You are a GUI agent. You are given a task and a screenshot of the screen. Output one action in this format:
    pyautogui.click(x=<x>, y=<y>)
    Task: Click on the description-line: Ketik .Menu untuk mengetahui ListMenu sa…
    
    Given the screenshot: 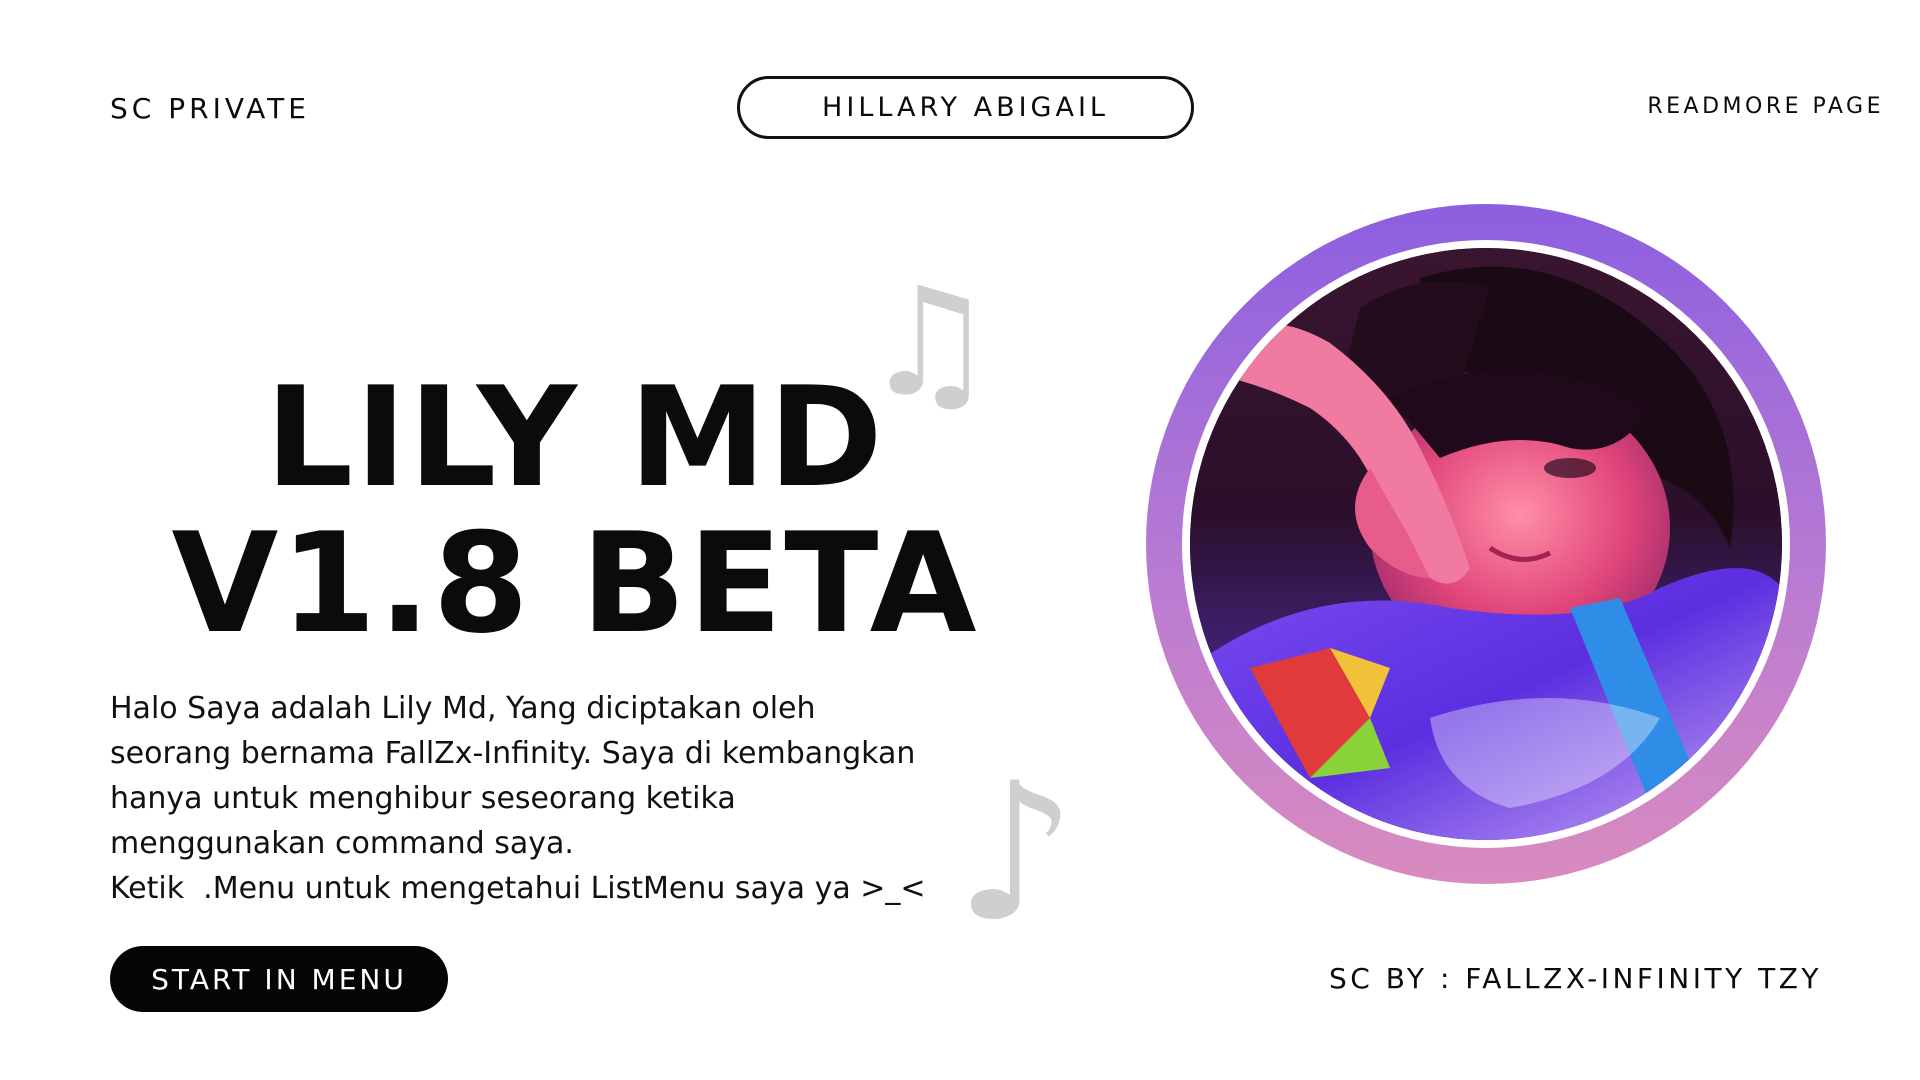 What is the action you would take?
    pyautogui.click(x=518, y=888)
    